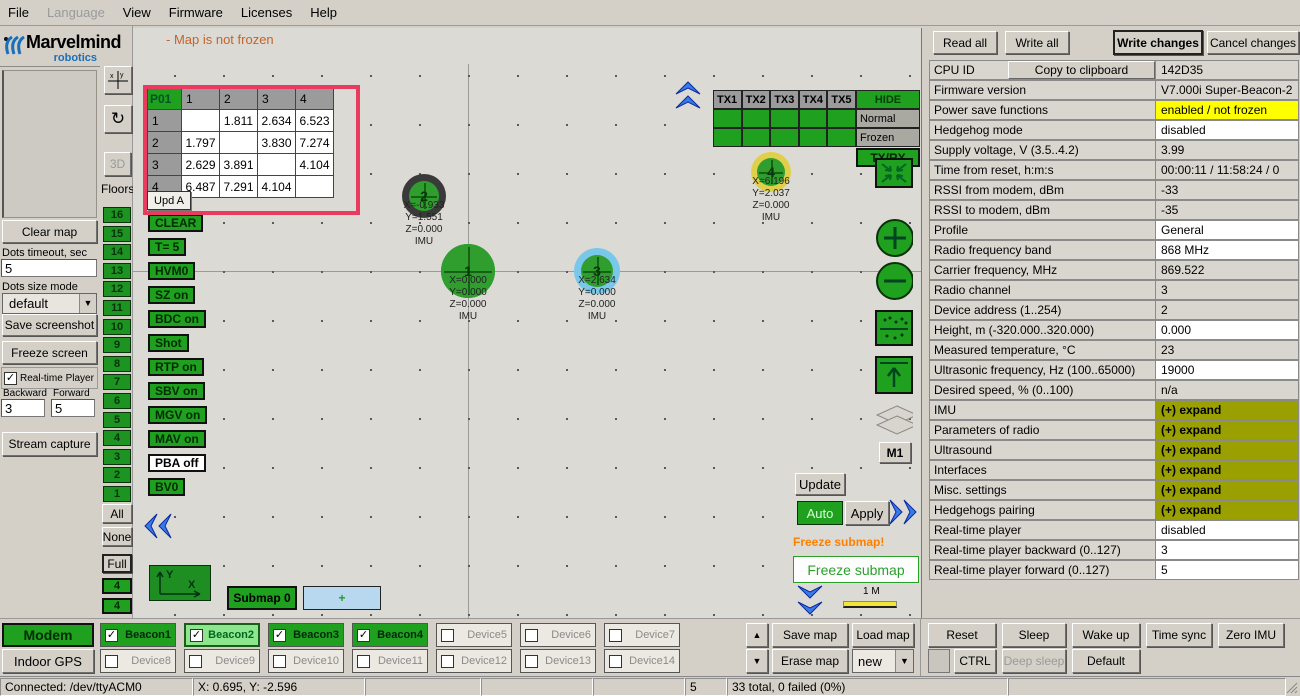 This screenshot has width=1300, height=696. Describe the element at coordinates (117, 438) in the screenshot. I see `floor-button-4: 4` at that location.